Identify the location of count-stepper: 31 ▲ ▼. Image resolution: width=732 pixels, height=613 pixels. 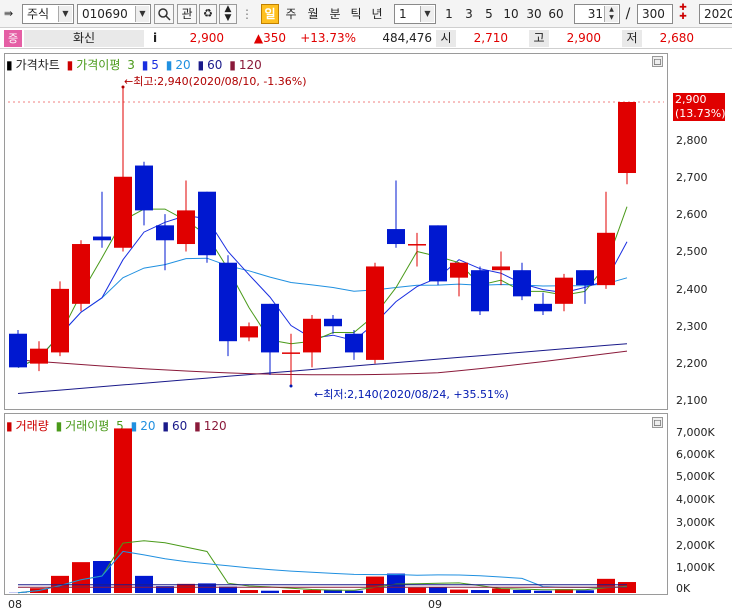
(597, 14).